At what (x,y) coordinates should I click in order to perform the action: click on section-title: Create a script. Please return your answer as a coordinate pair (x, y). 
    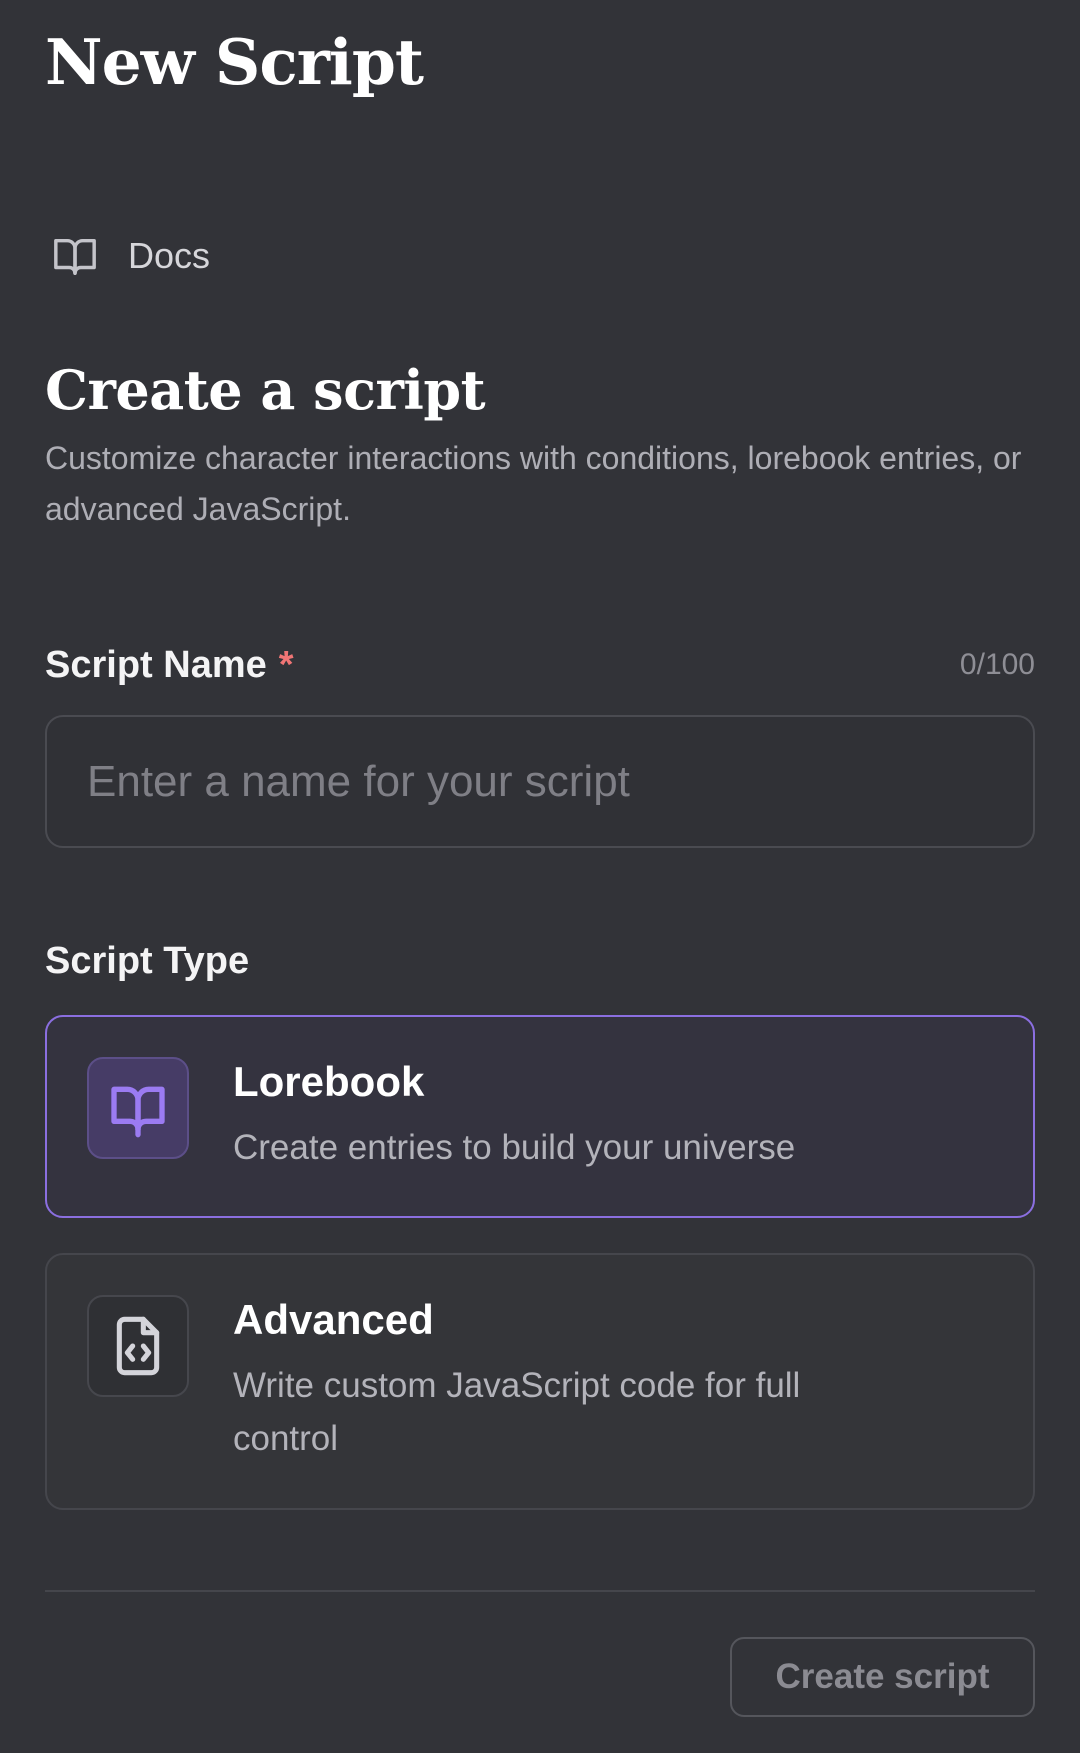
    Looking at the image, I should click on (265, 390).